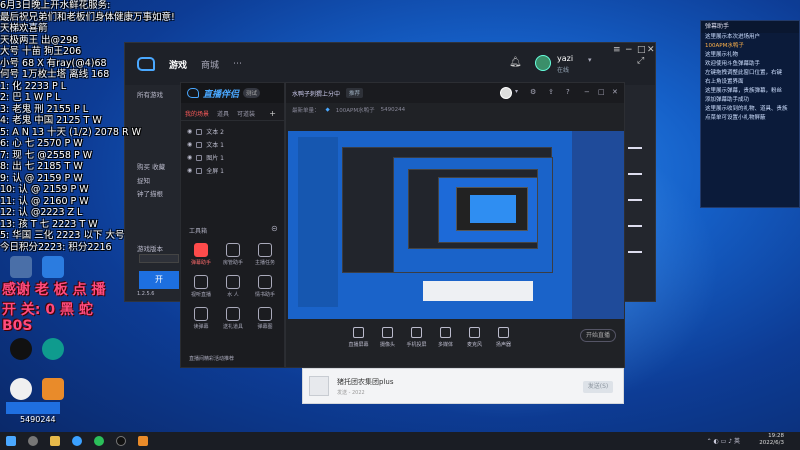 The width and height of the screenshot is (800, 450). I want to click on helper-badge: 测试, so click(252, 93).